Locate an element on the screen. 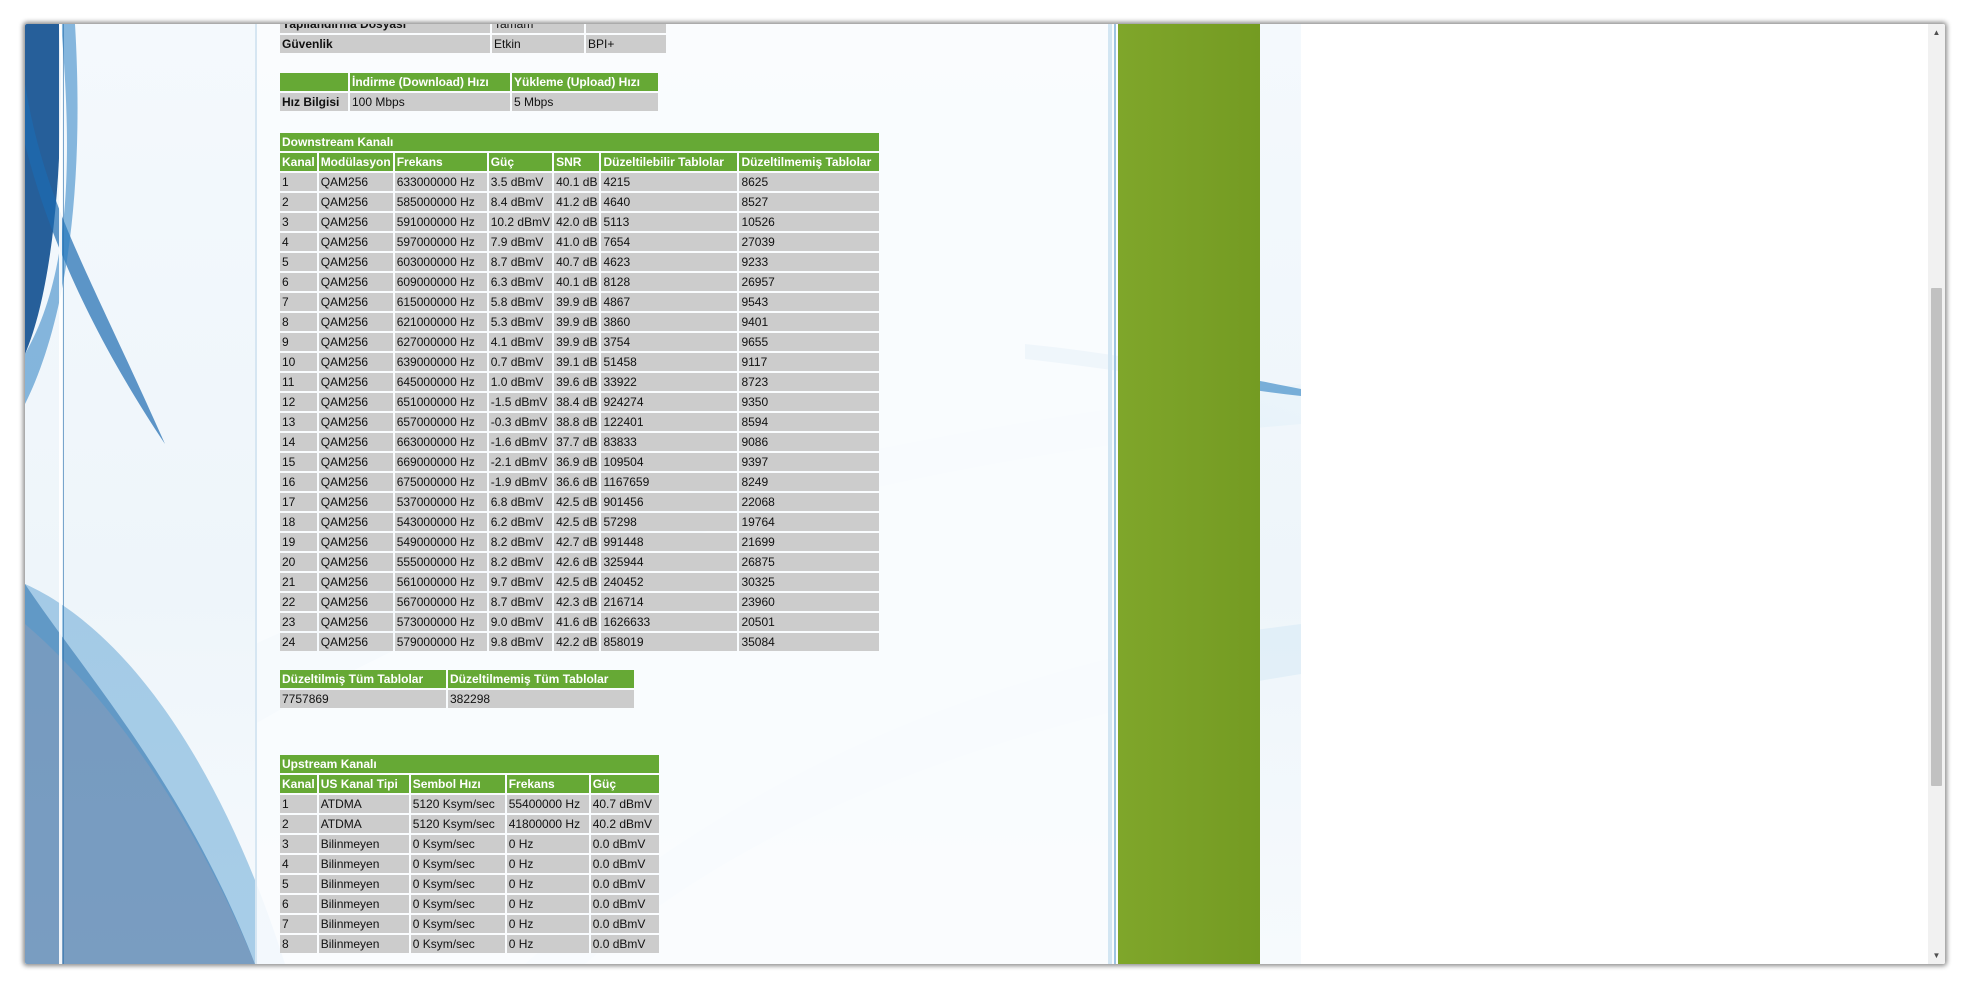 The height and width of the screenshot is (987, 1970). downstream-cell: 537000000 Hz is located at coordinates (440, 502).